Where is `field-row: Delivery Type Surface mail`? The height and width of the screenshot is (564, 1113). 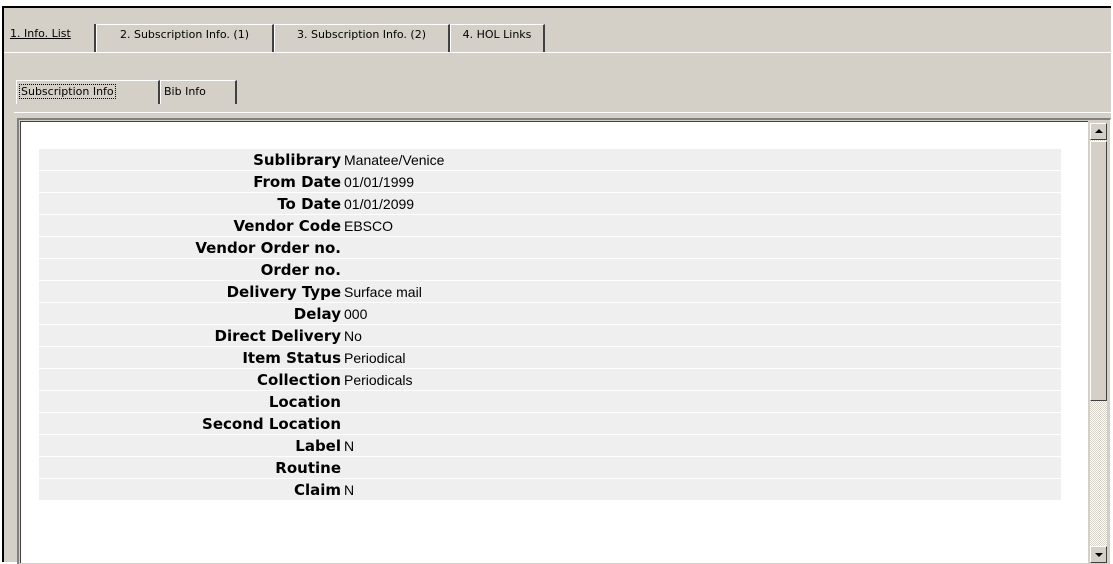
field-row: Delivery Type Surface mail is located at coordinates (550, 292).